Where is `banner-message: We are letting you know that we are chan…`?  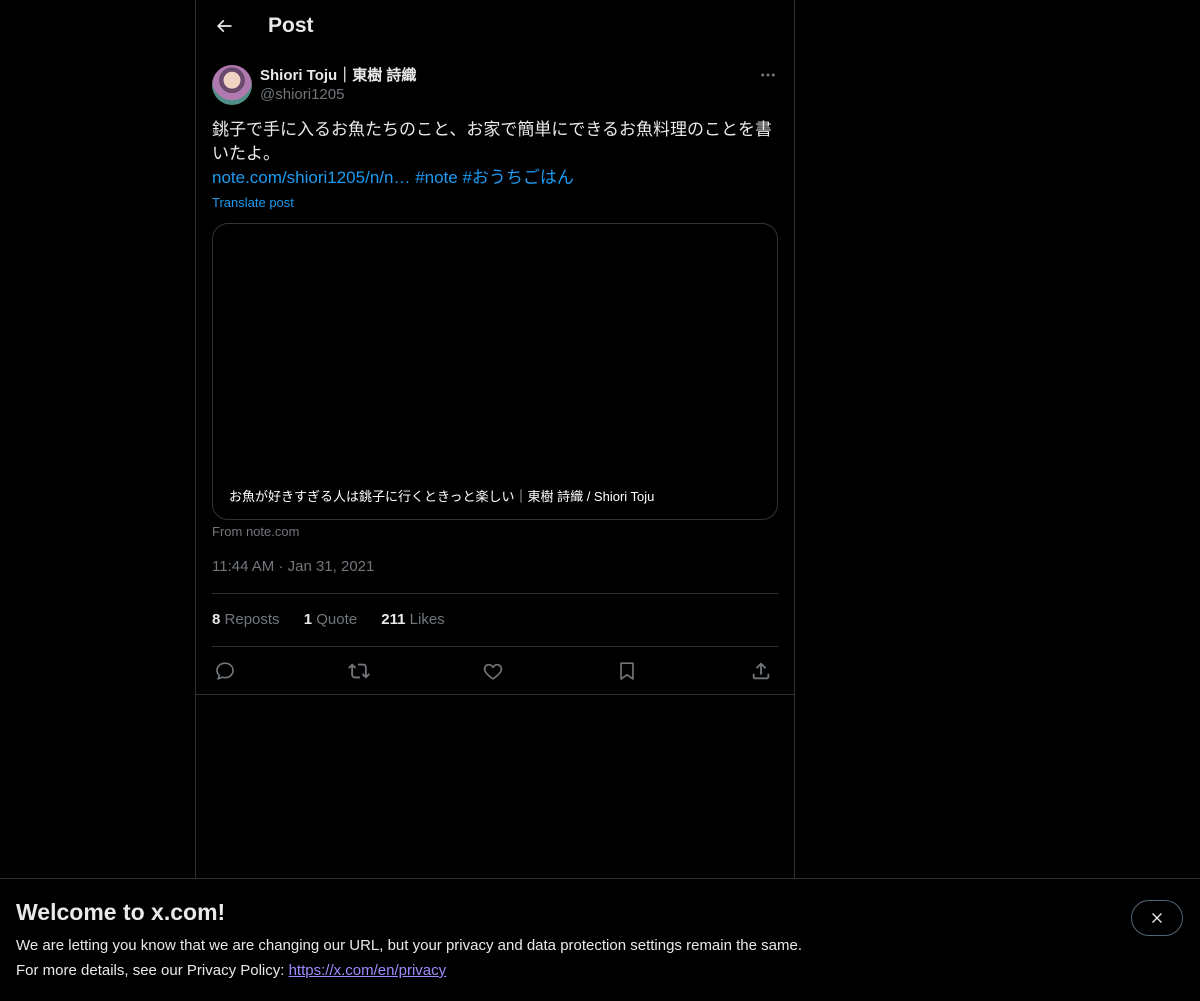 banner-message: We are letting you know that we are chan… is located at coordinates (409, 945).